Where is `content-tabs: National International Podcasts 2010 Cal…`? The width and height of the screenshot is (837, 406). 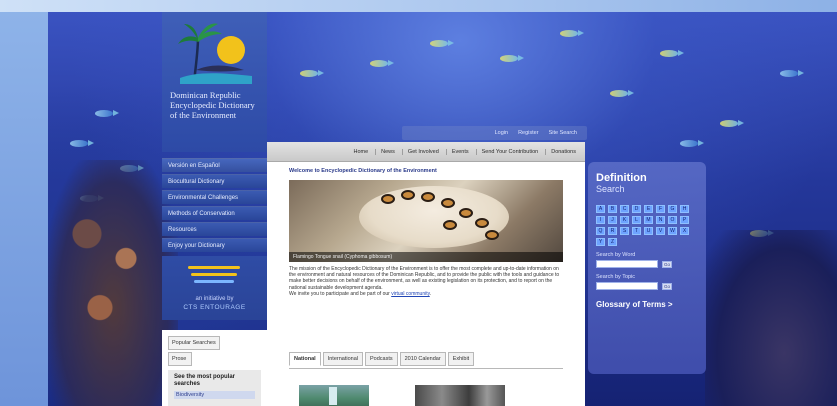 content-tabs: National International Podcasts 2010 Cal… is located at coordinates (382, 359).